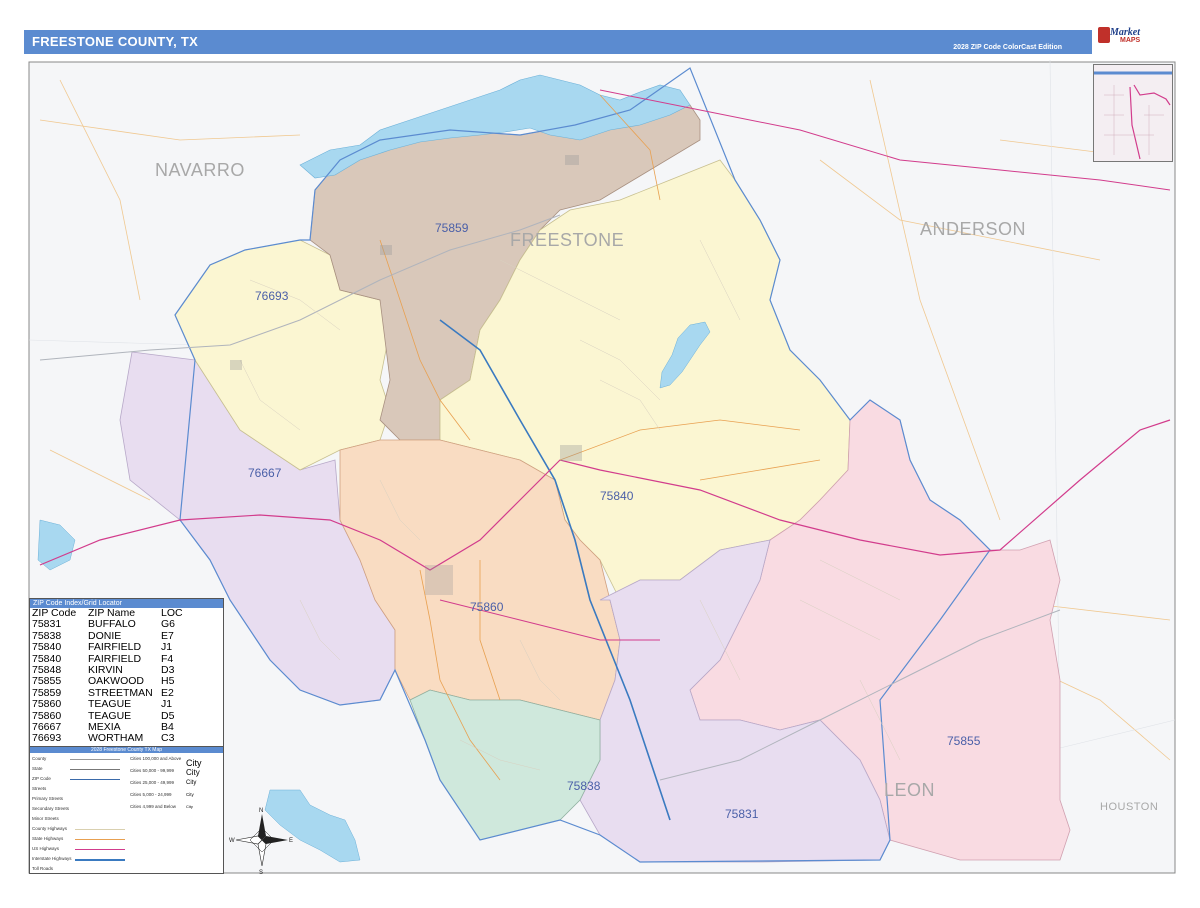 The height and width of the screenshot is (908, 1200). I want to click on zip-cell: 75840, so click(47, 647).